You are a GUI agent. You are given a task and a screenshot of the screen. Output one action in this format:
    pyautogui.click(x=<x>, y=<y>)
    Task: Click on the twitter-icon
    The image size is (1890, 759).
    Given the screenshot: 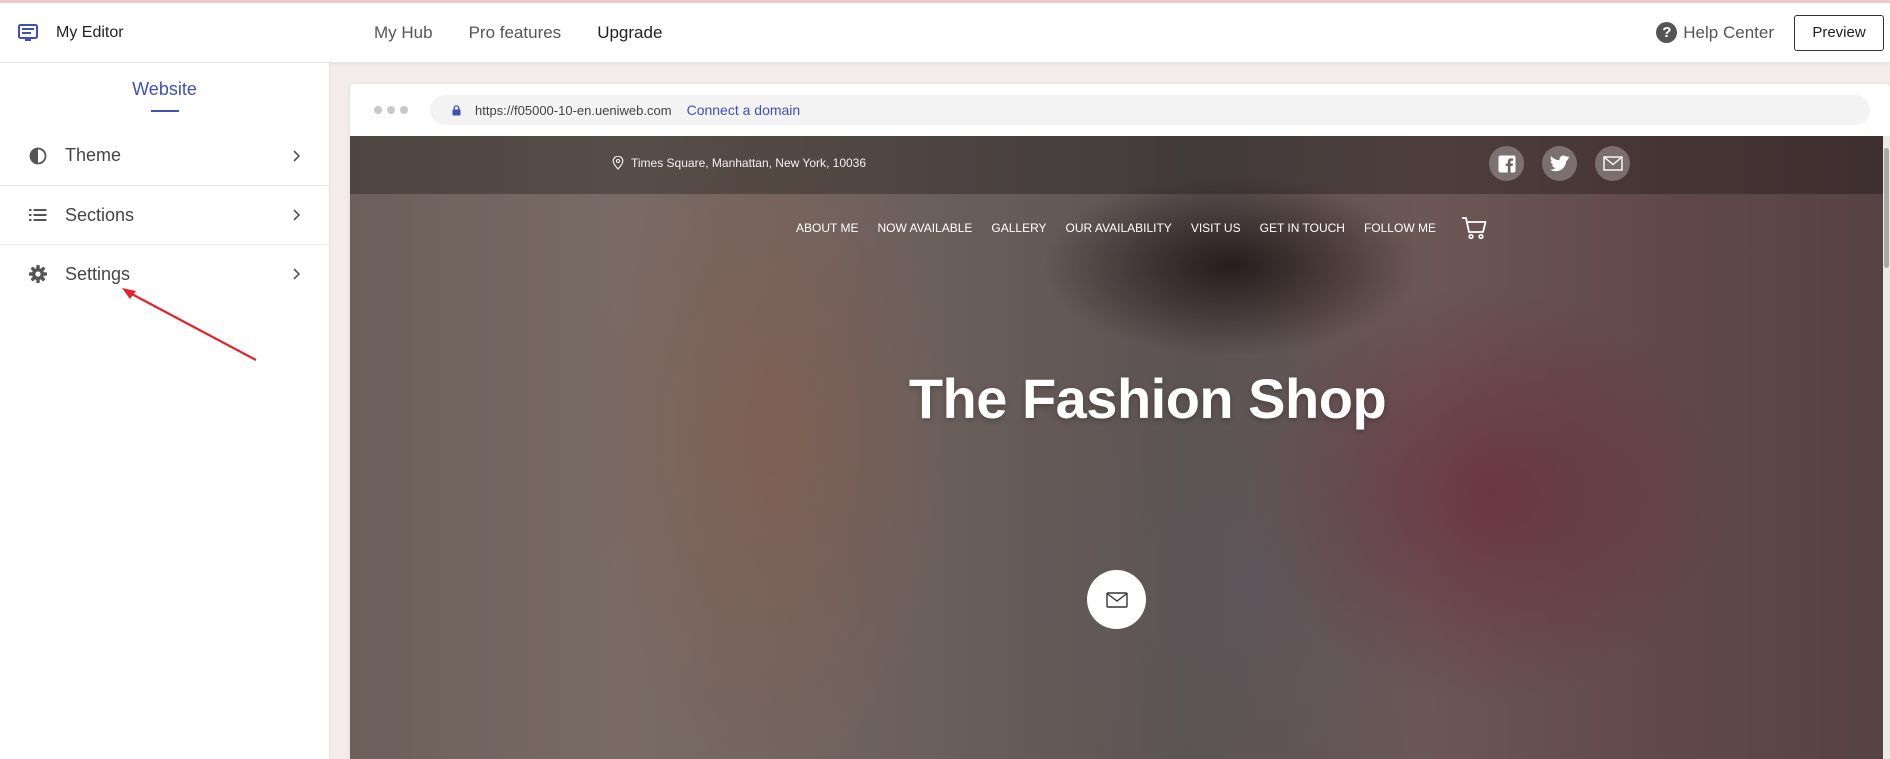 What is the action you would take?
    pyautogui.click(x=1559, y=163)
    